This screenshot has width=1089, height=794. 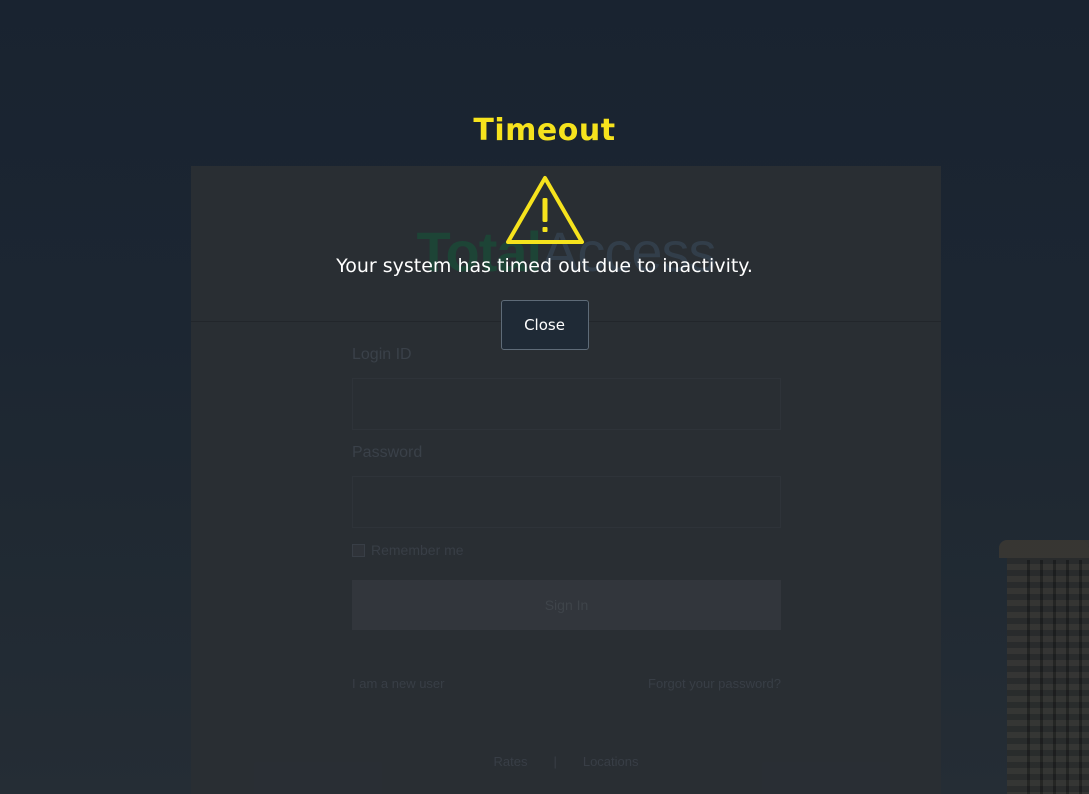 What do you see at coordinates (544, 325) in the screenshot?
I see `close-button: Close` at bounding box center [544, 325].